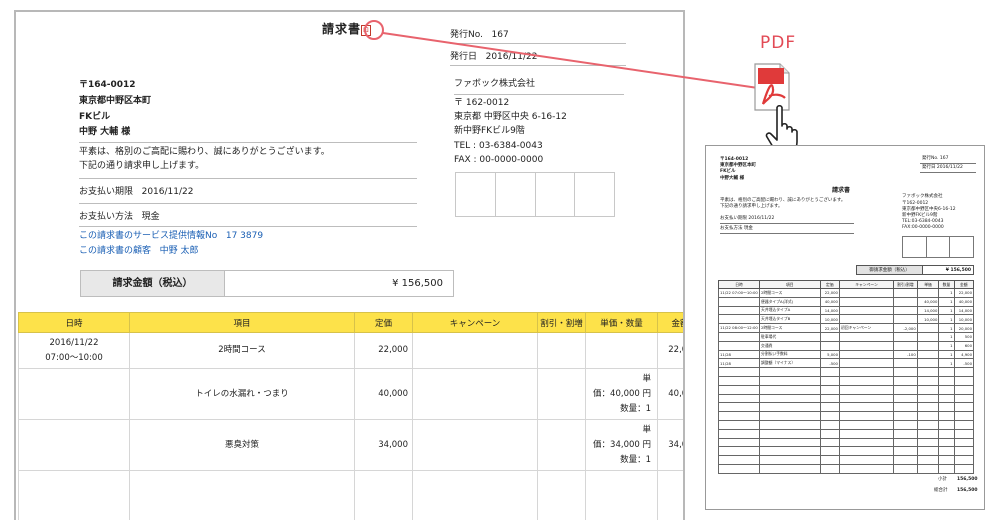  I want to click on divider, so click(948, 163).